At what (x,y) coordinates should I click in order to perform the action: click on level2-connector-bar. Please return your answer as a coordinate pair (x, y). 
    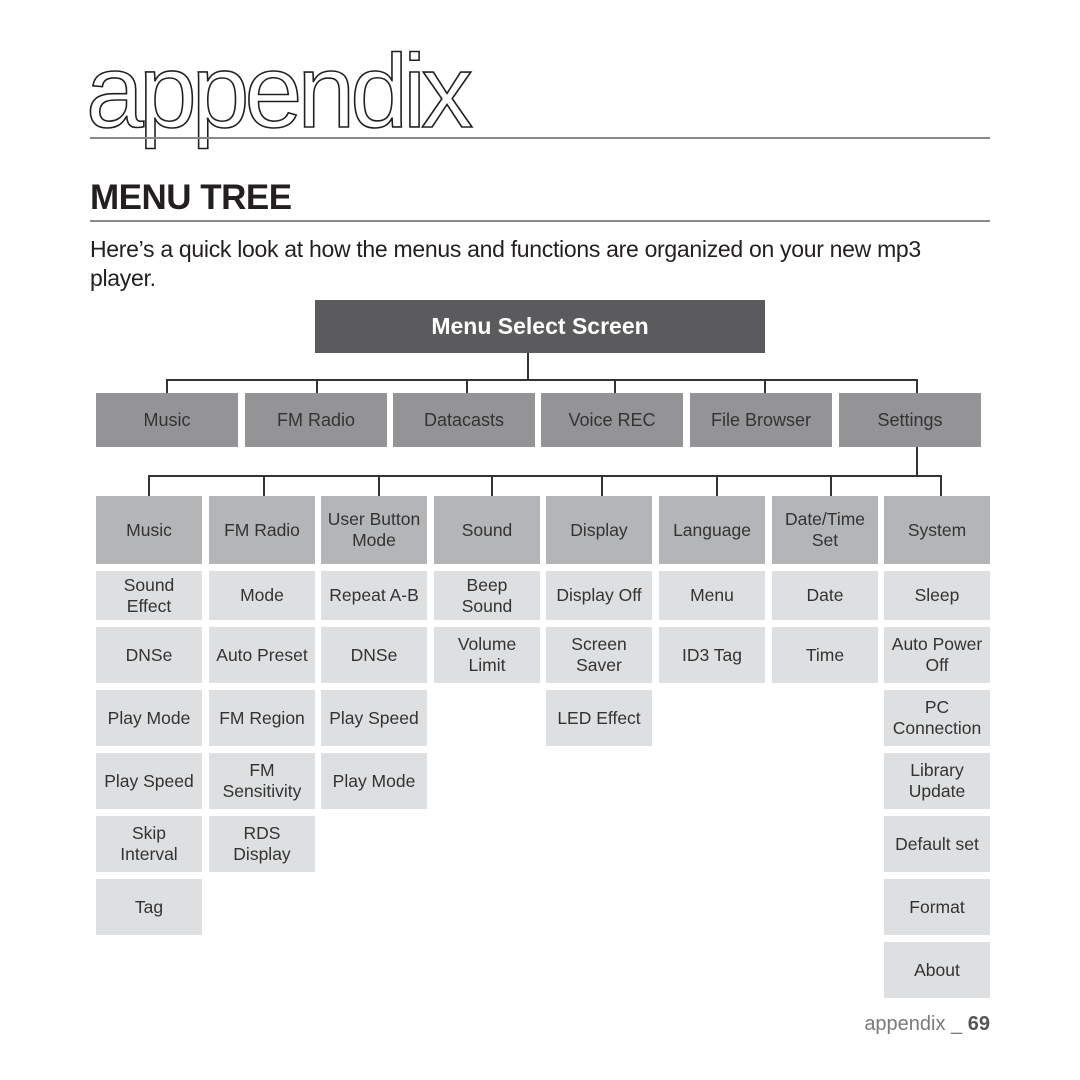
    Looking at the image, I should click on (545, 476).